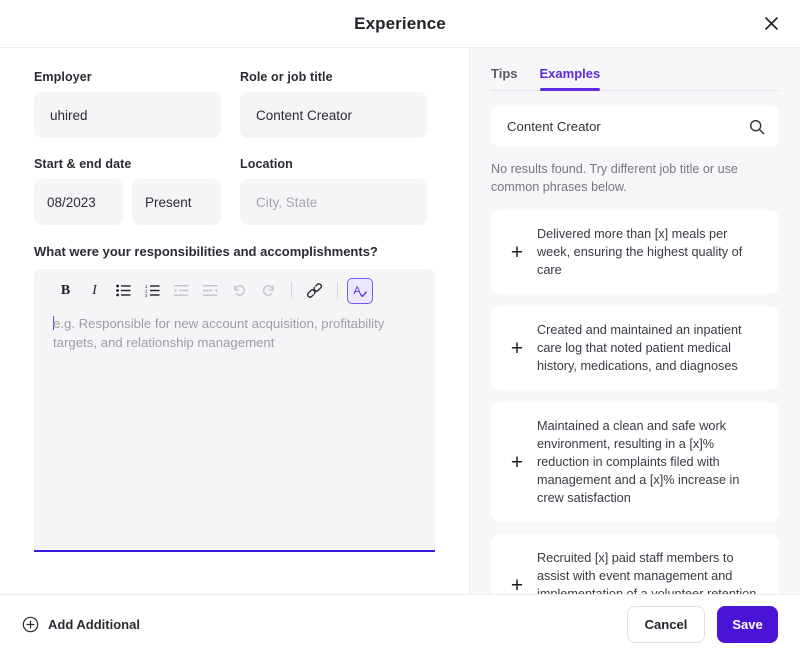 The image size is (800, 654). I want to click on bullet-list-icon, so click(123, 290).